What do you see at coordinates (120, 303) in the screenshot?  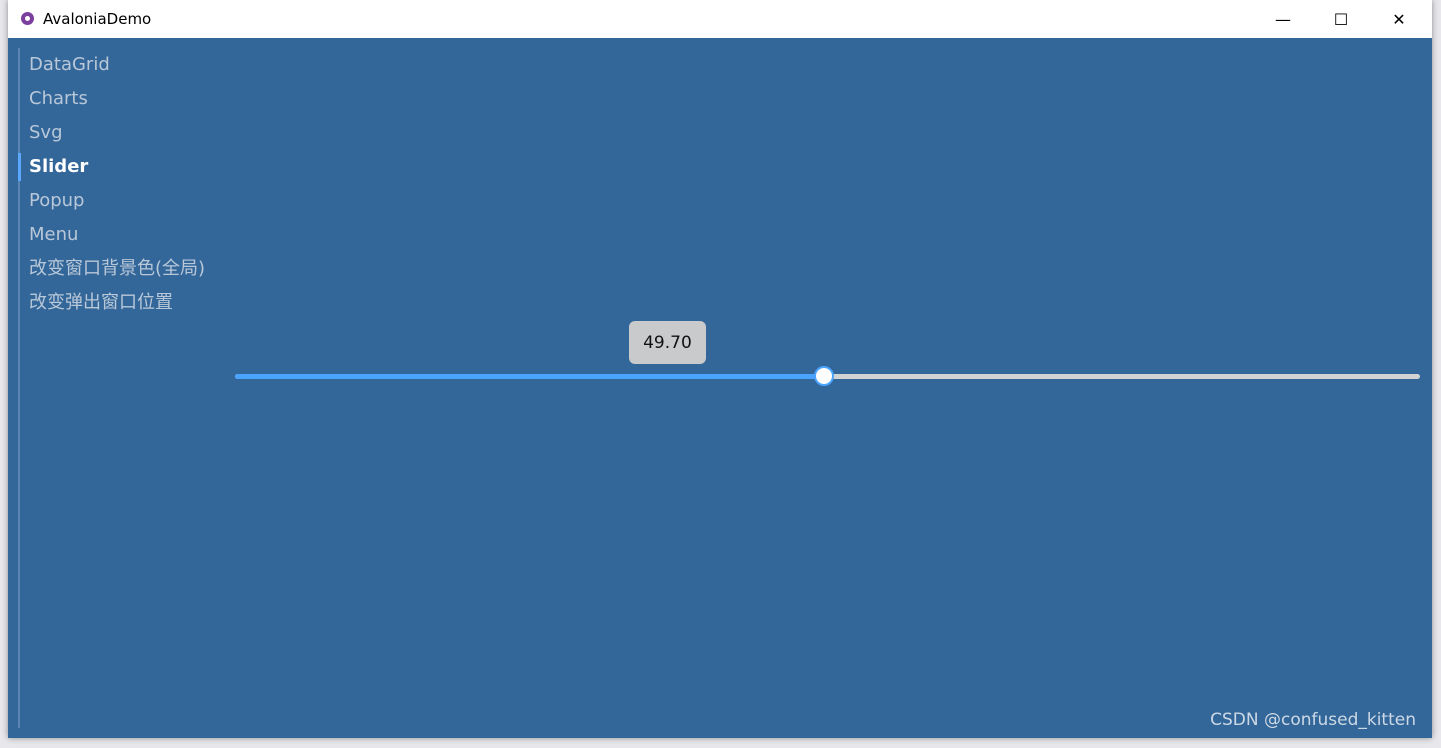 I see `sidebar-item-7: 改变弹出窗口位置` at bounding box center [120, 303].